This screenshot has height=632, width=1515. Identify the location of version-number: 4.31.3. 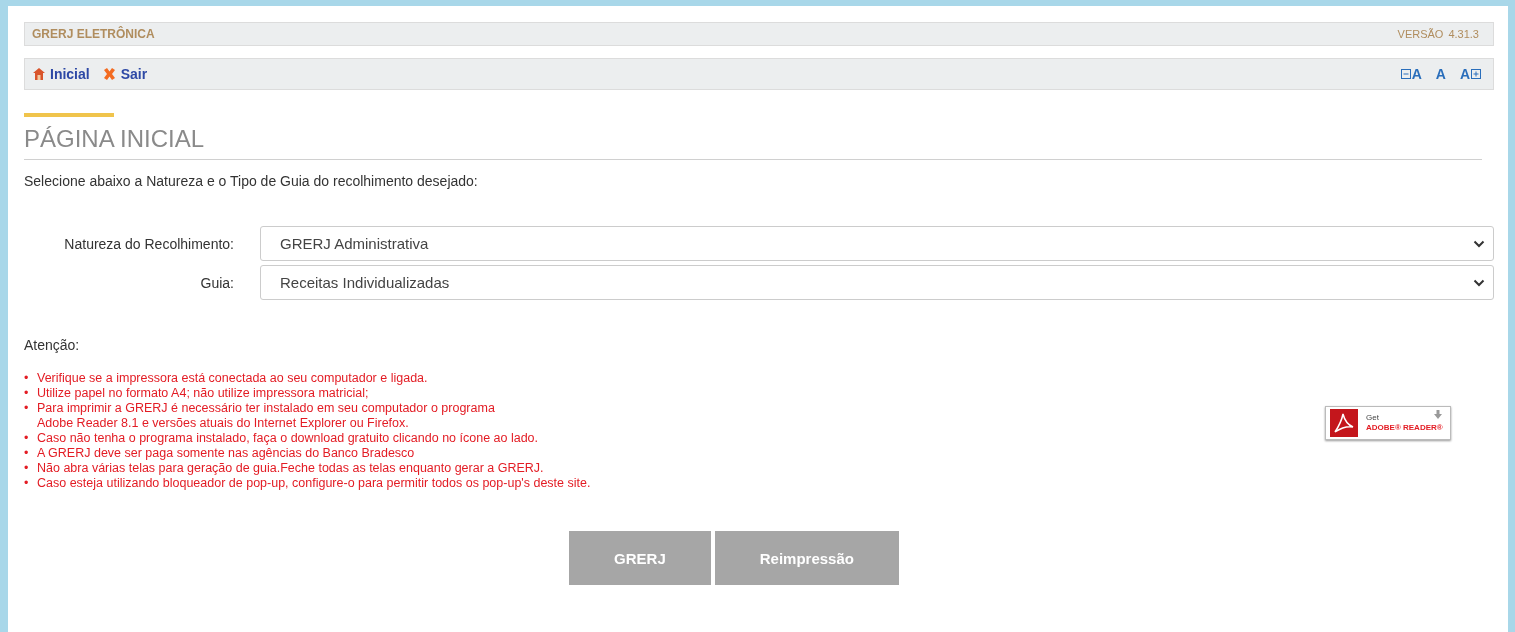
(1463, 34).